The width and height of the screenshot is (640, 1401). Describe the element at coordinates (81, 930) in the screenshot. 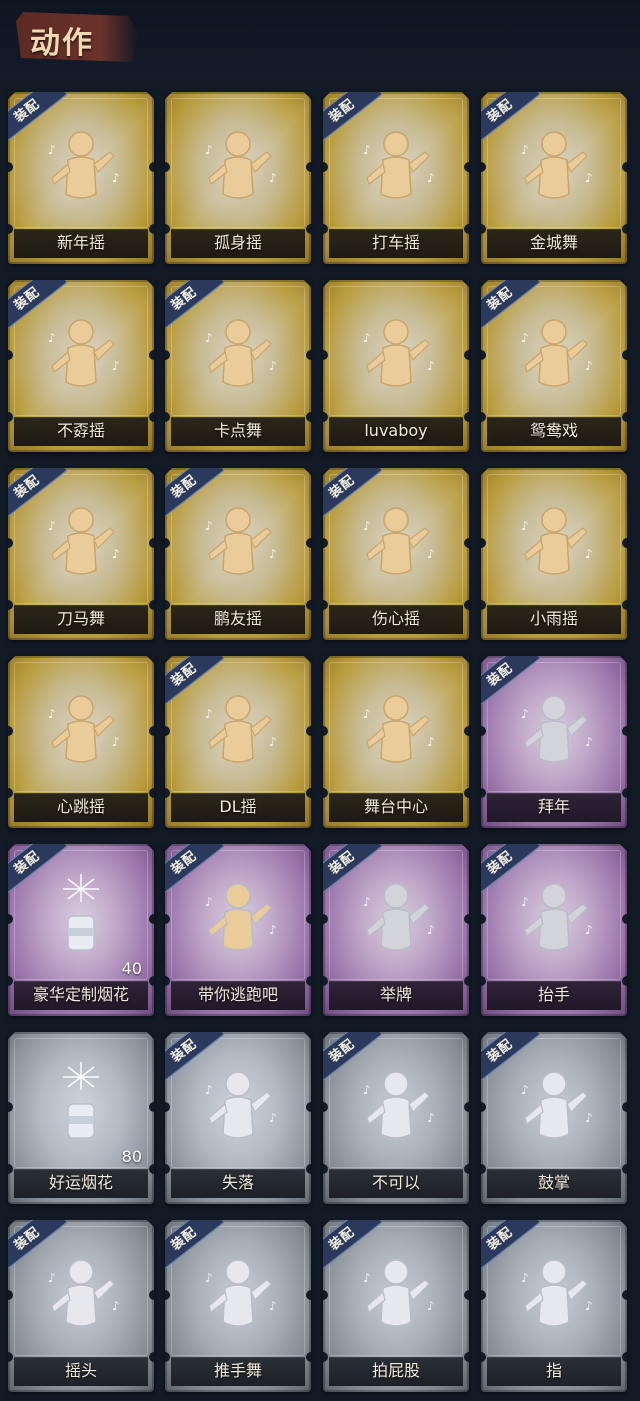

I see `action-card: 40 豪华定制烟花 装配` at that location.